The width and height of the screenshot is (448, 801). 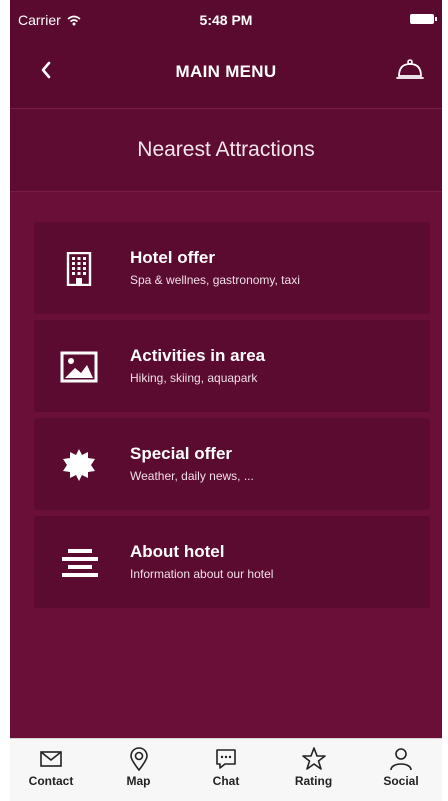 I want to click on tab-rating: Rating, so click(x=314, y=770).